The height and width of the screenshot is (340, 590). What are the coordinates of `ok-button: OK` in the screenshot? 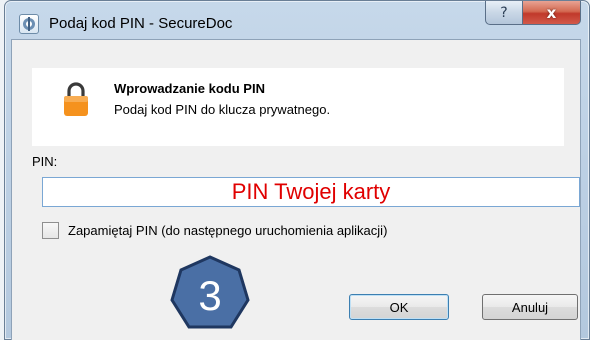 It's located at (399, 307).